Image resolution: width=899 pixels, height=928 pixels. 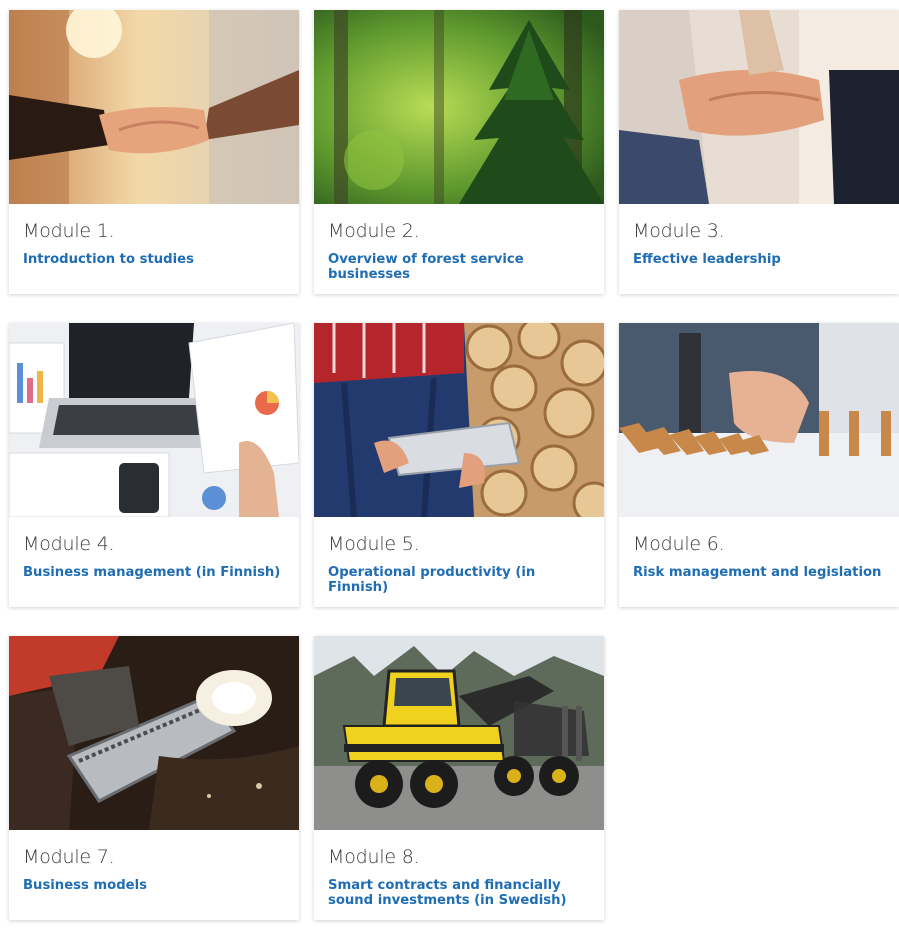 What do you see at coordinates (459, 580) in the screenshot?
I see `module-title-link: Operational productivity (in Finnish)` at bounding box center [459, 580].